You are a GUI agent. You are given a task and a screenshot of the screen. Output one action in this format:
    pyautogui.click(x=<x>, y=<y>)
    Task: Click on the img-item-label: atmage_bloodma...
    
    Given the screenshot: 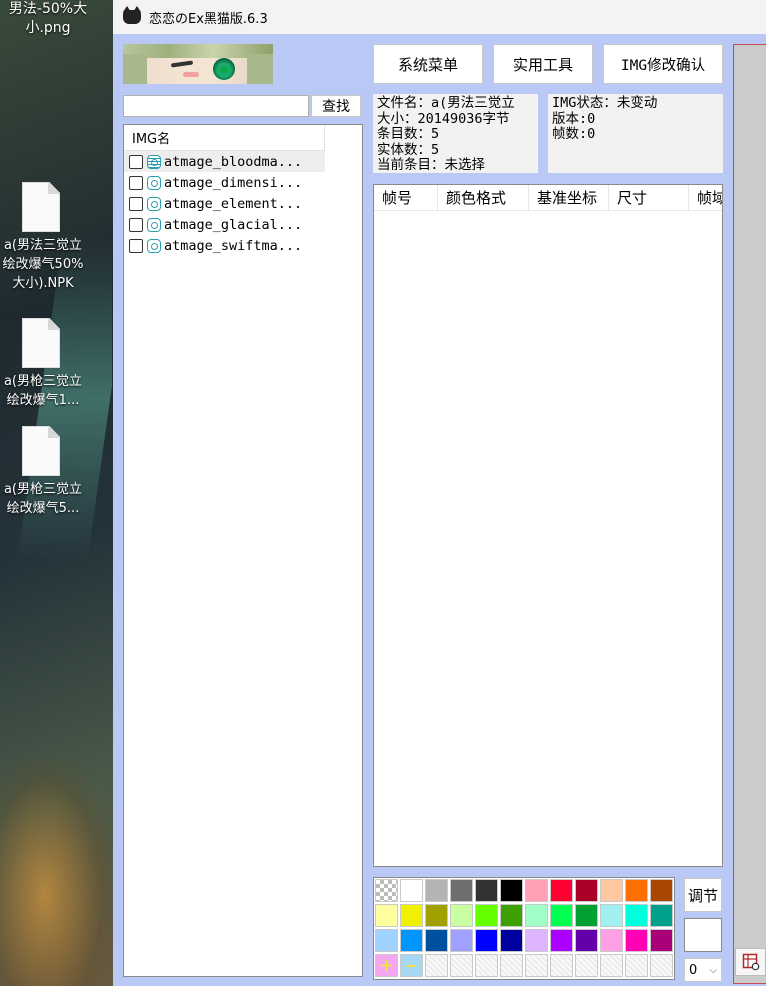 What is the action you would take?
    pyautogui.click(x=233, y=161)
    